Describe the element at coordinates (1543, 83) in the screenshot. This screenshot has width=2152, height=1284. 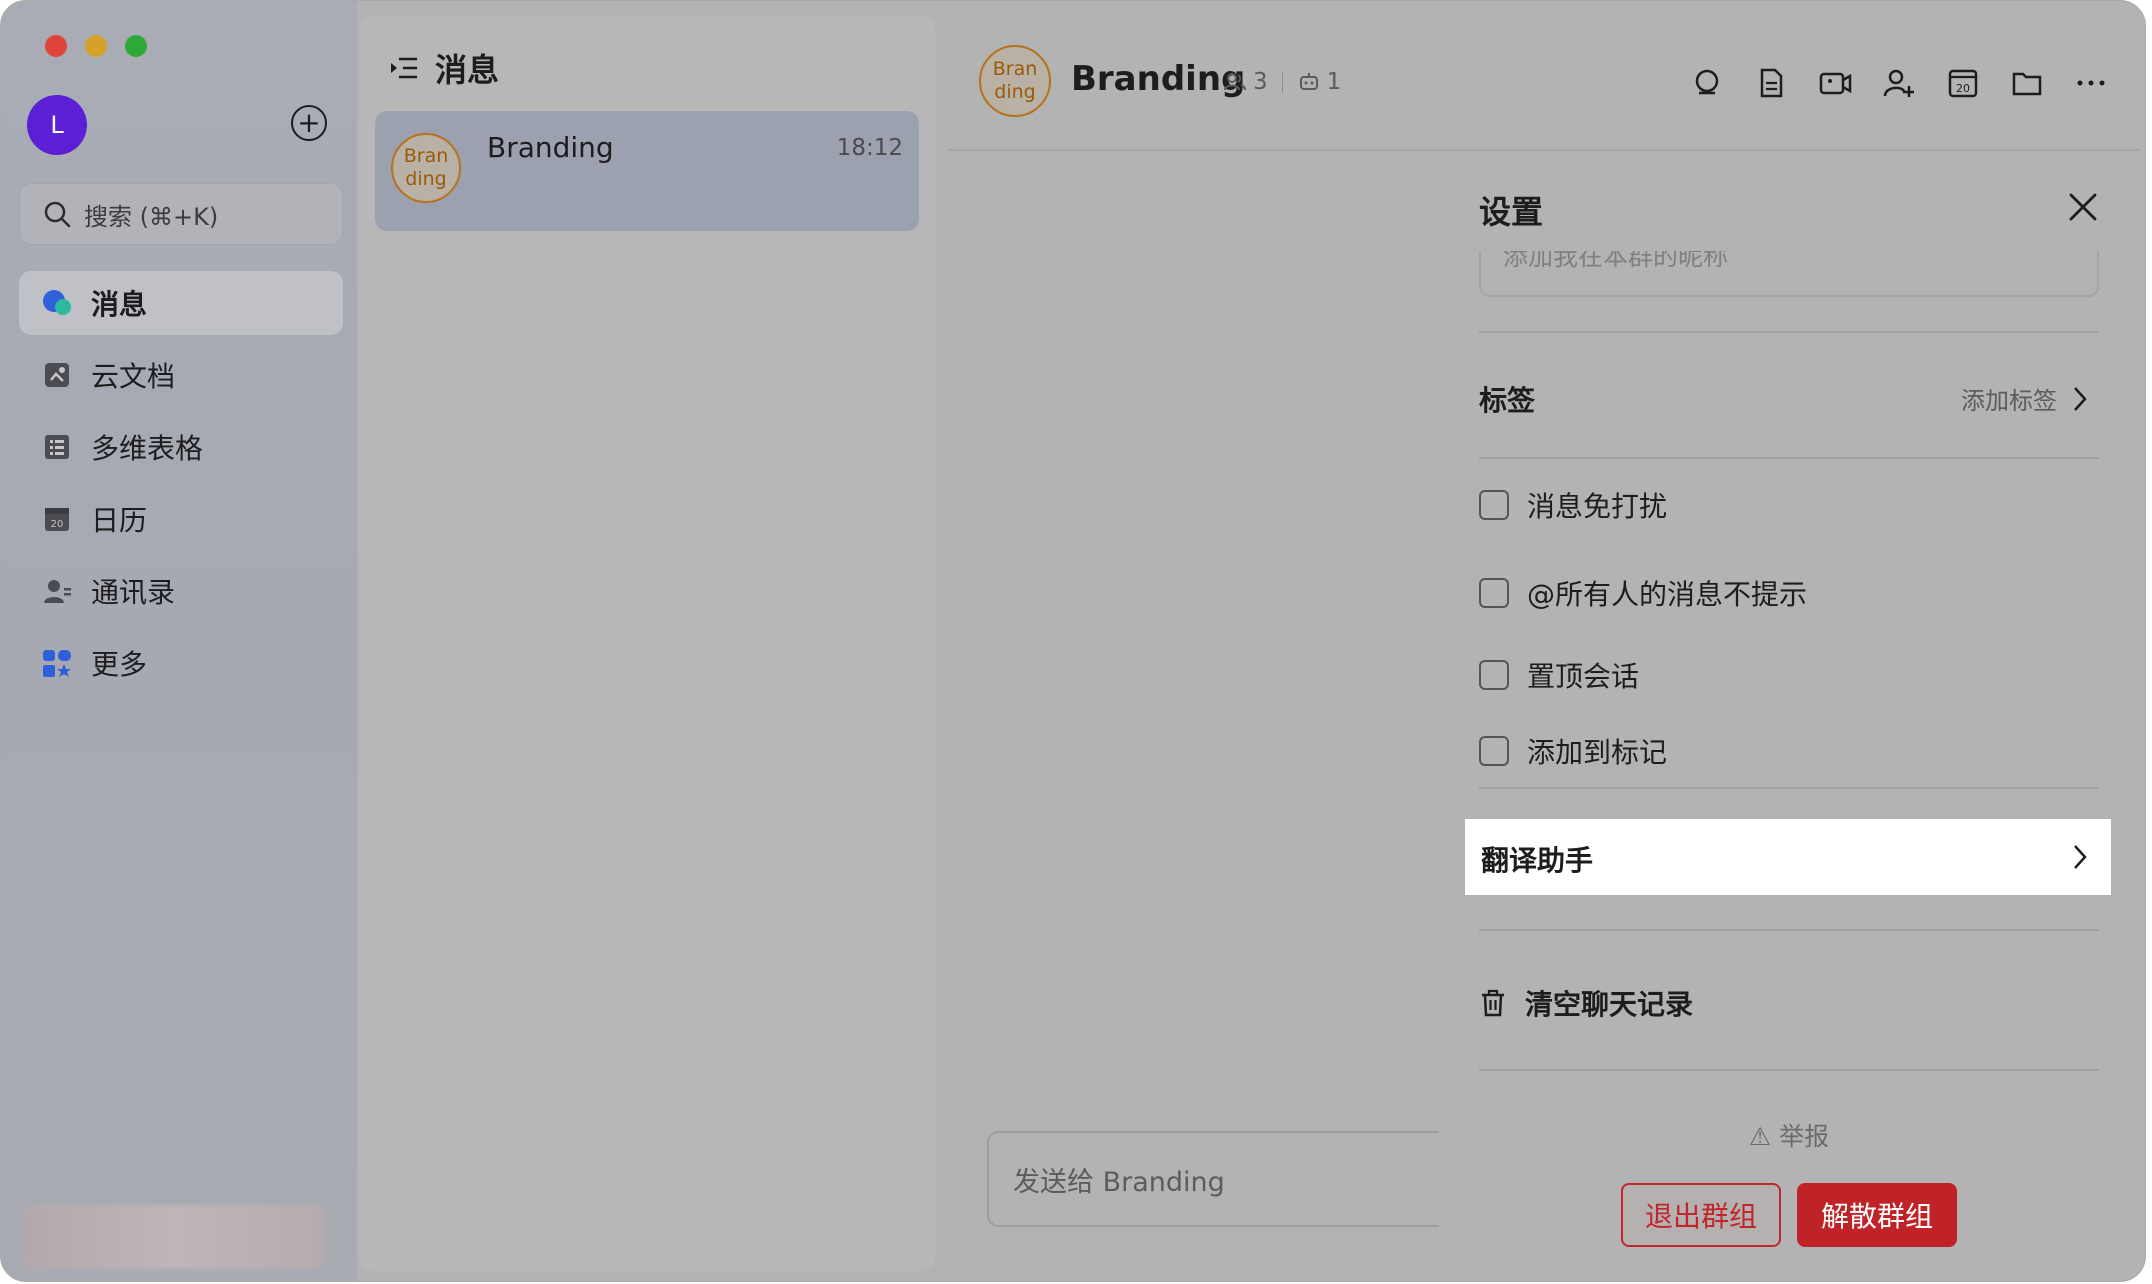
I see `chat-header: Bran ding Branding 3 1 20` at that location.